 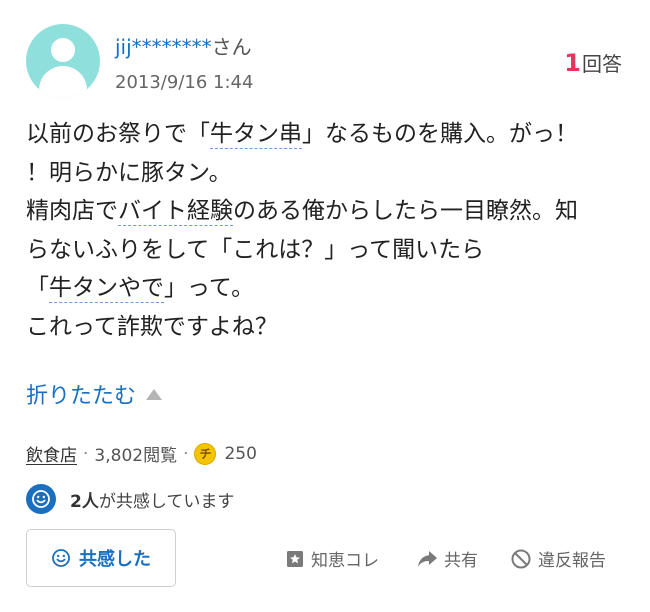 I want to click on chiekore-button: 知恵コレ, so click(x=332, y=558).